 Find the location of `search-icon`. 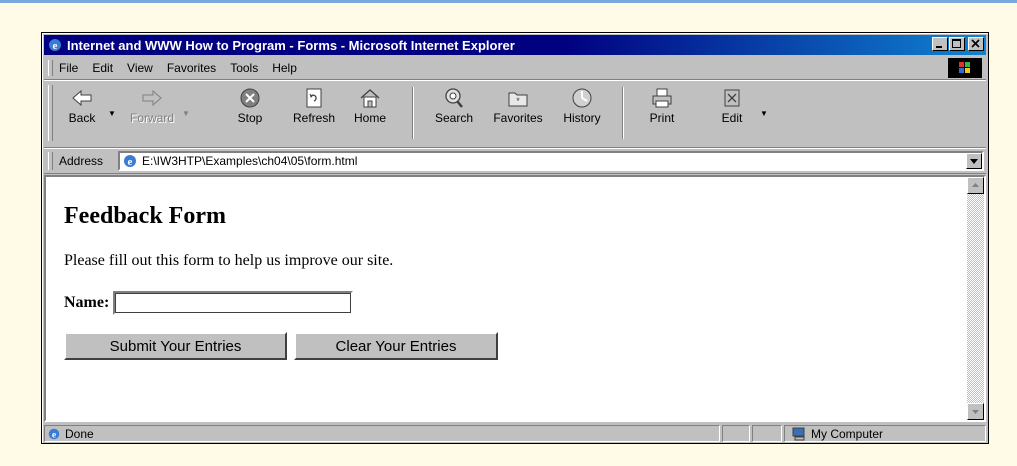

search-icon is located at coordinates (454, 98).